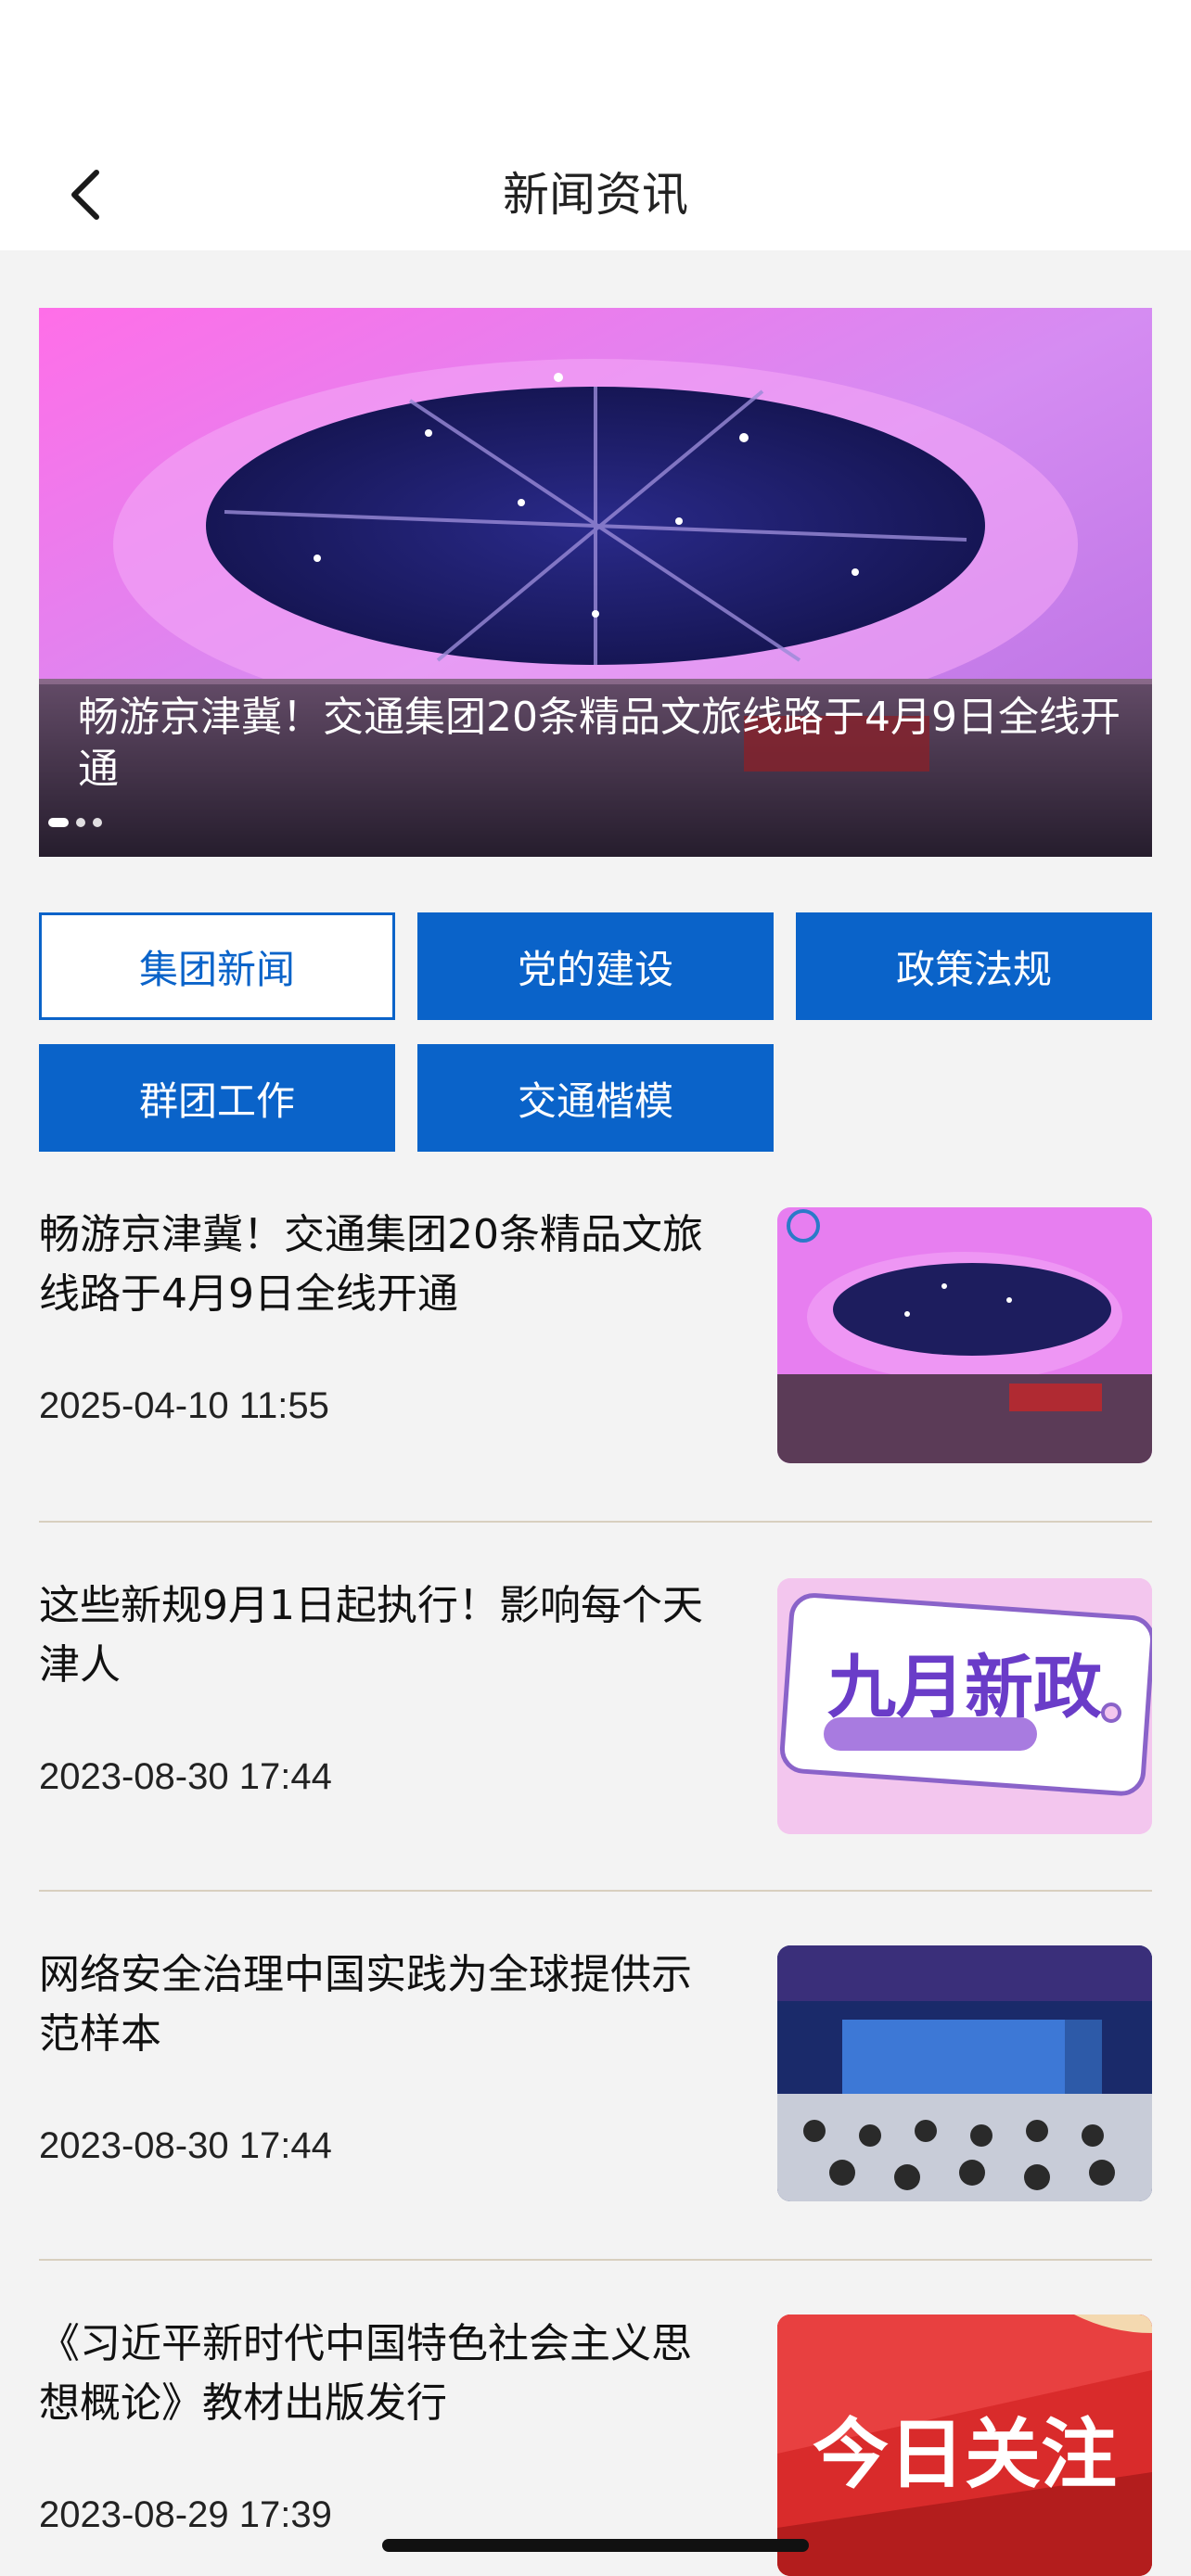 The image size is (1191, 2576). I want to click on tab-policy-regulations: 政策法规, so click(974, 966).